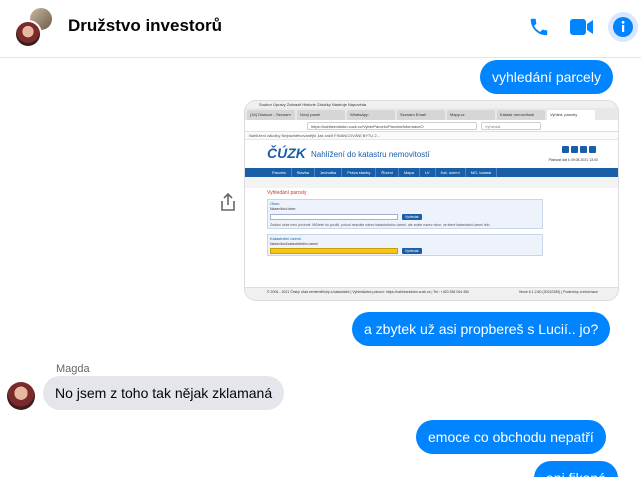  I want to click on avatar, so click(21, 396).